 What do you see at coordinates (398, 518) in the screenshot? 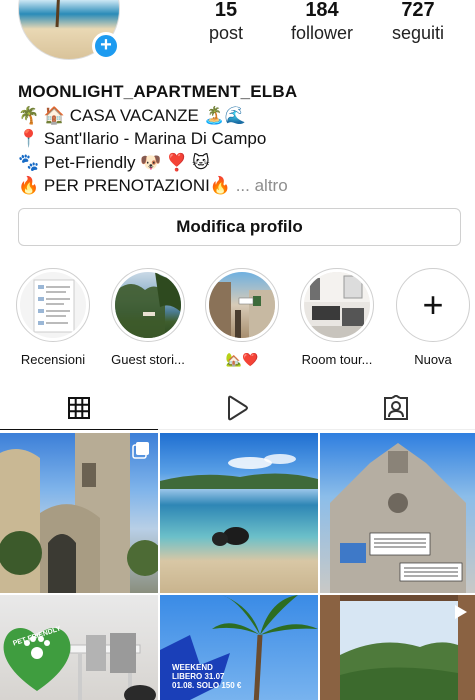
I see `church-photo` at bounding box center [398, 518].